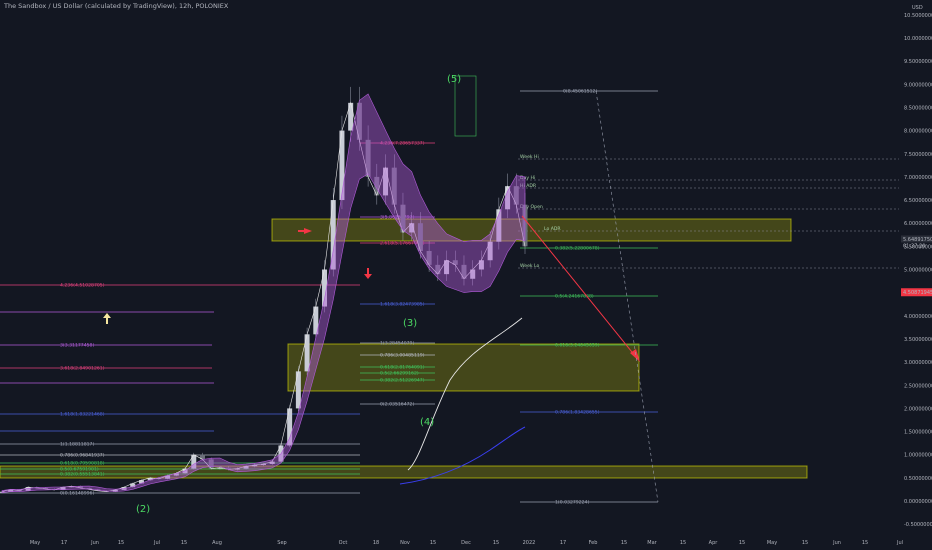 This screenshot has width=932, height=550. Describe the element at coordinates (404, 472) in the screenshot. I see `base-zone-lower` at that location.